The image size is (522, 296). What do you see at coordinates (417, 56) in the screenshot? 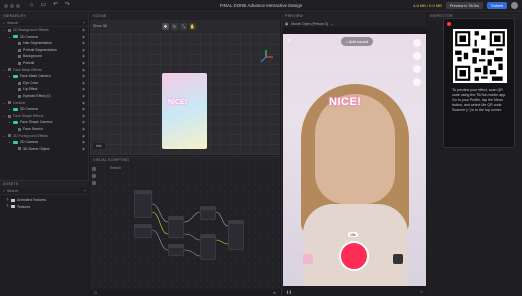
I see `speed-icon` at bounding box center [417, 56].